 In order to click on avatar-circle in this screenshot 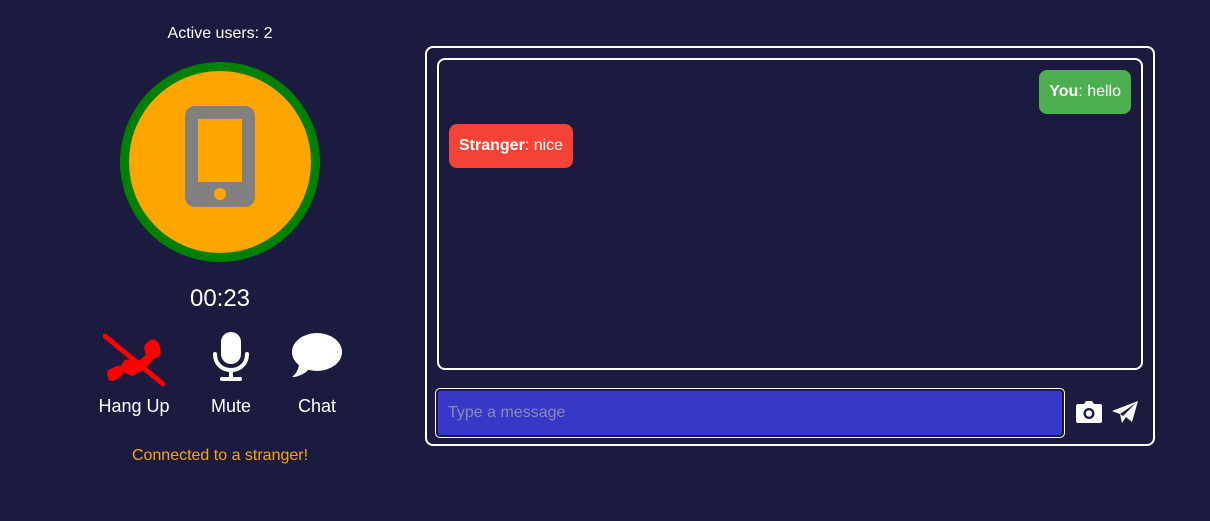, I will do `click(220, 162)`.